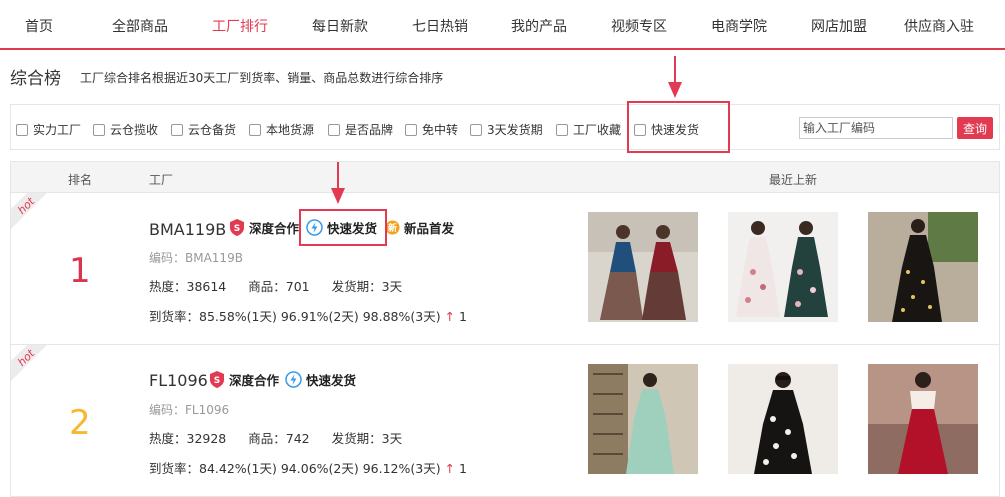 The image size is (1005, 497). Describe the element at coordinates (319, 468) in the screenshot. I see `arrival-rate-2day: 94.06%(2天)` at that location.